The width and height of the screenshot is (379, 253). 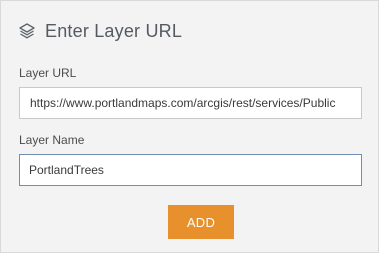 I want to click on layer-url-input, so click(x=190, y=103).